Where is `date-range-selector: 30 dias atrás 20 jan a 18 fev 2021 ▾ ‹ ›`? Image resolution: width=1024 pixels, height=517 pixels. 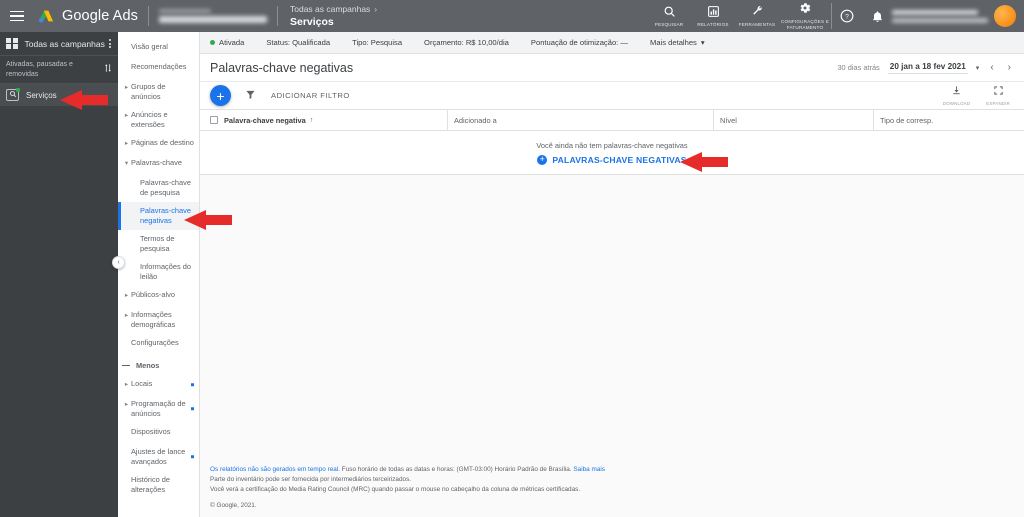
date-range-selector: 30 dias atrás 20 jan a 18 fev 2021 ▾ ‹ › is located at coordinates (925, 68).